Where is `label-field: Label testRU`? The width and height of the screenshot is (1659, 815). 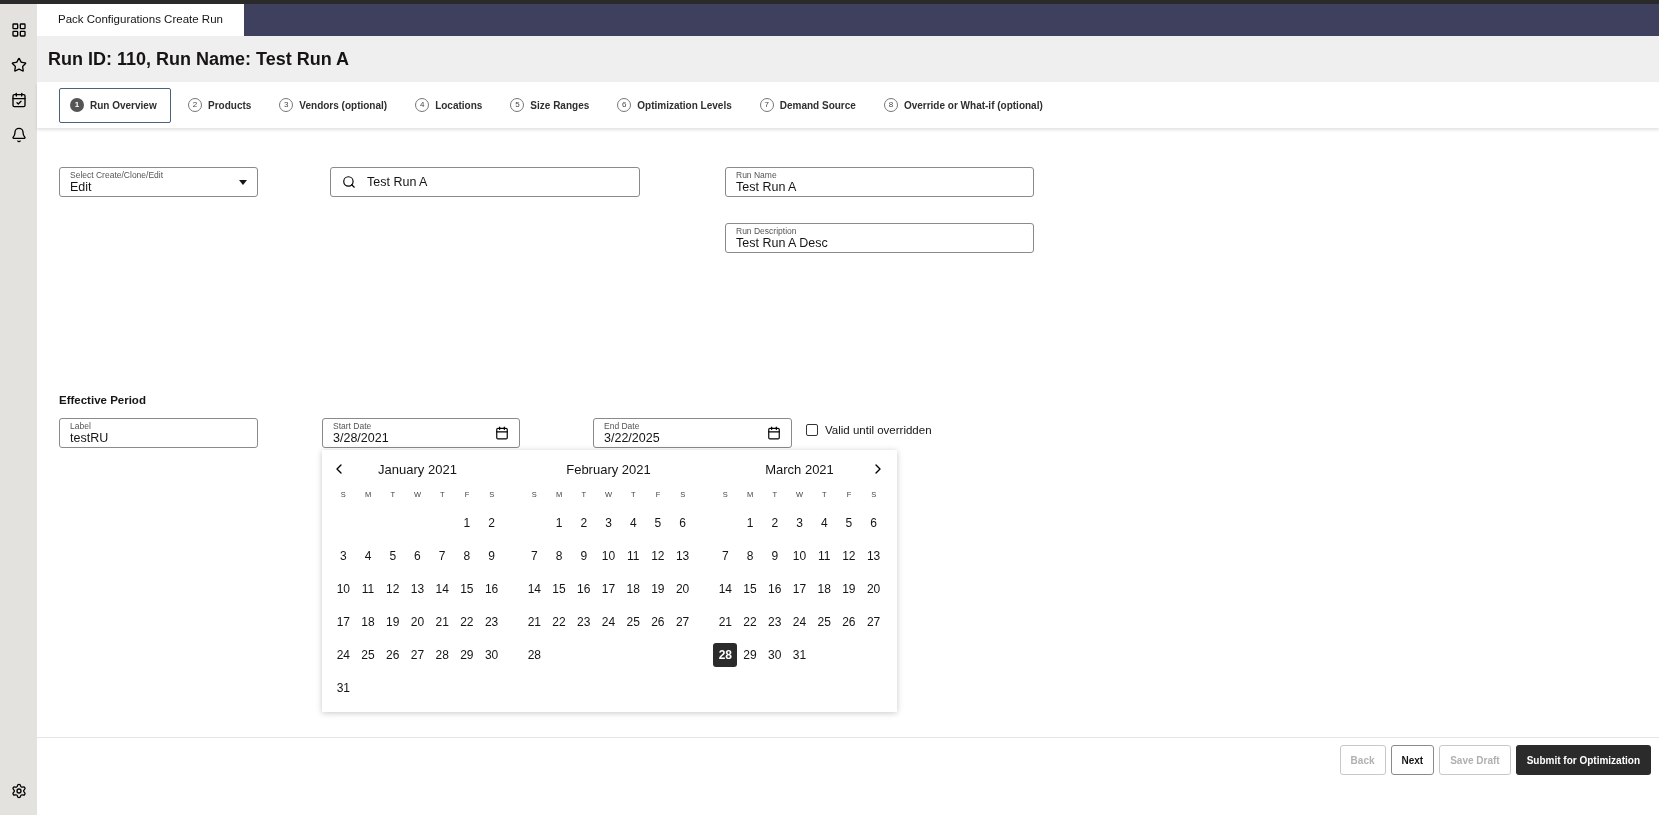
label-field: Label testRU is located at coordinates (158, 433).